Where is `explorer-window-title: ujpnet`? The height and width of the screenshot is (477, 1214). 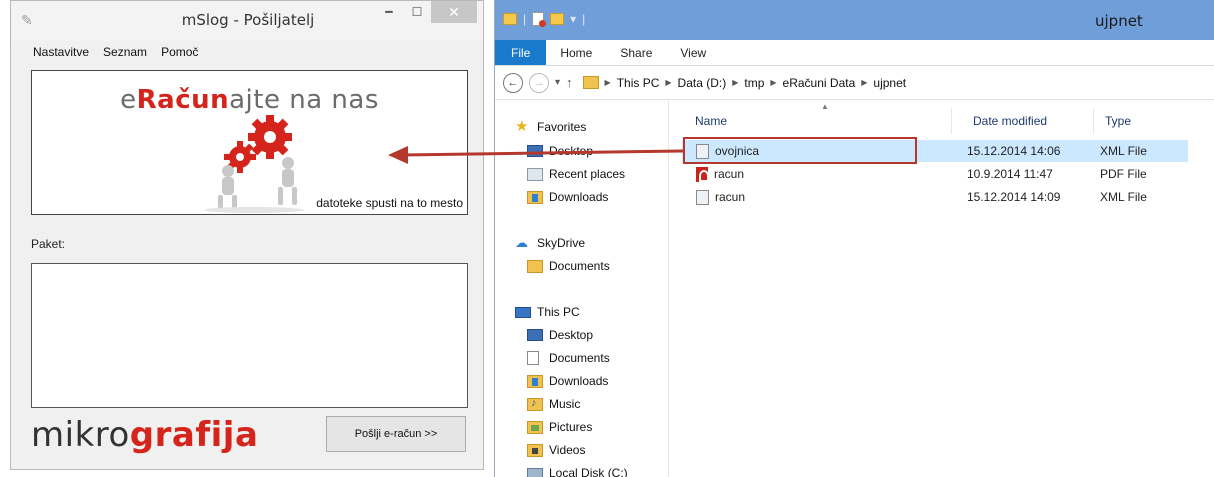 explorer-window-title: ujpnet is located at coordinates (1119, 21).